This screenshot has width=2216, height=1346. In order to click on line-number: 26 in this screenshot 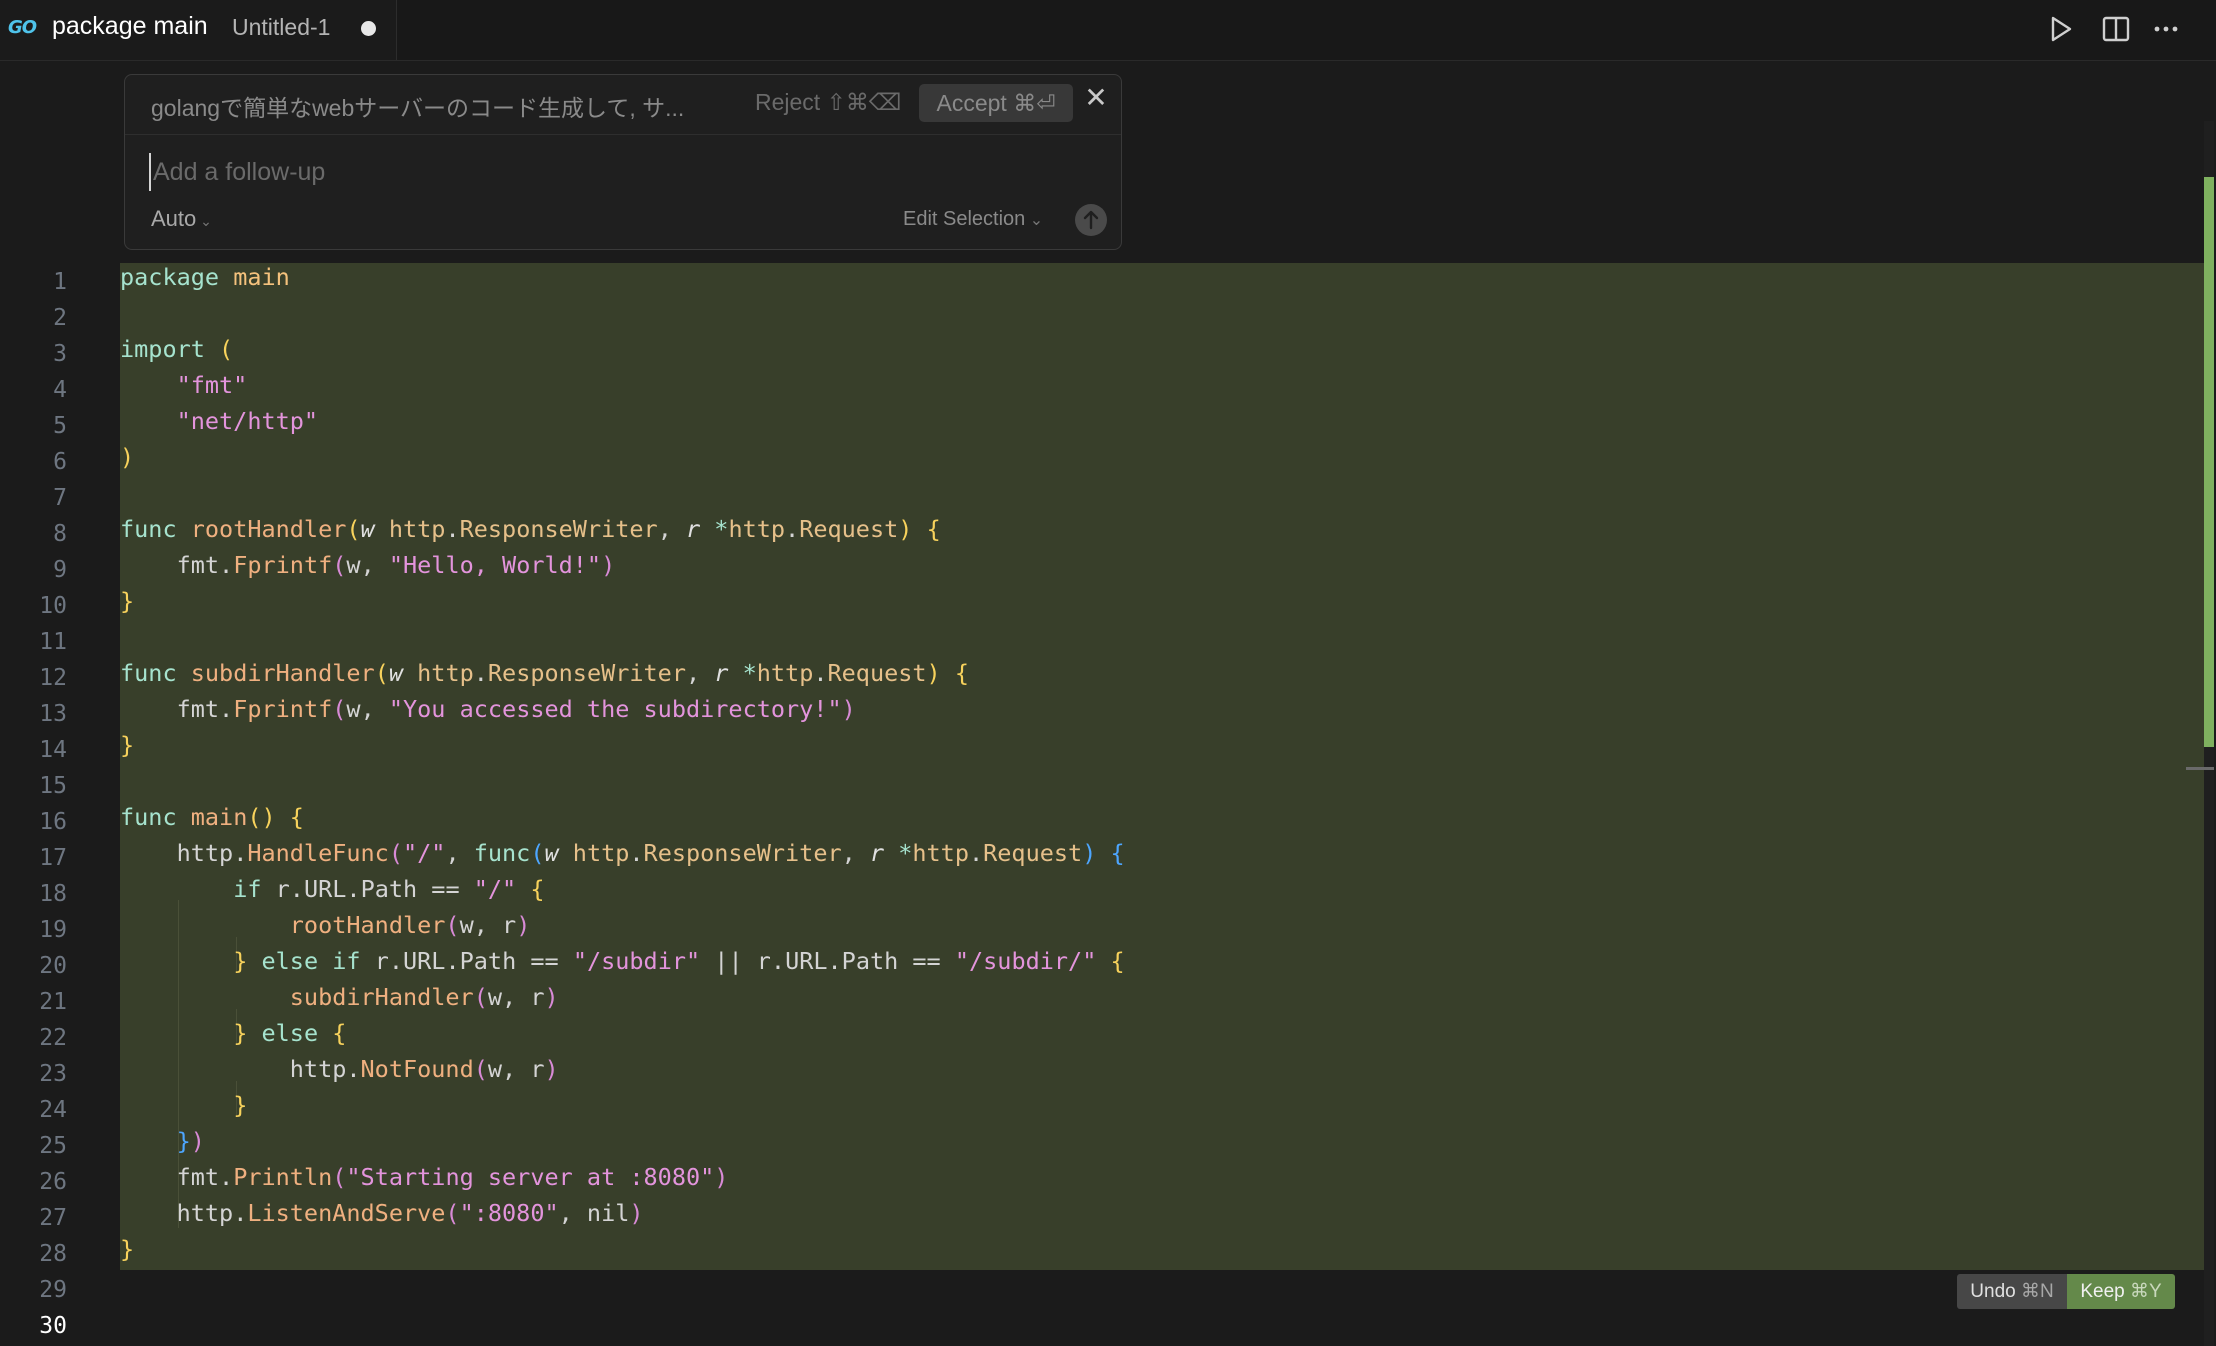, I will do `click(53, 1182)`.